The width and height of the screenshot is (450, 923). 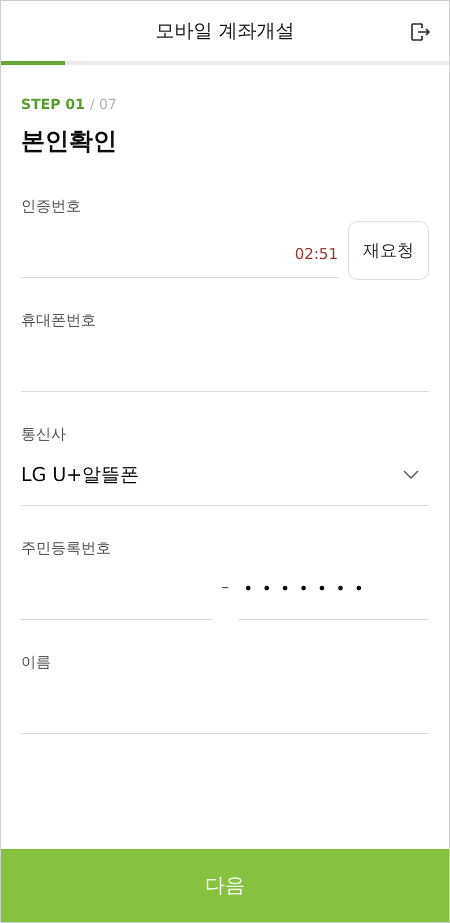 I want to click on field-label: 주민등록번호, so click(x=66, y=548).